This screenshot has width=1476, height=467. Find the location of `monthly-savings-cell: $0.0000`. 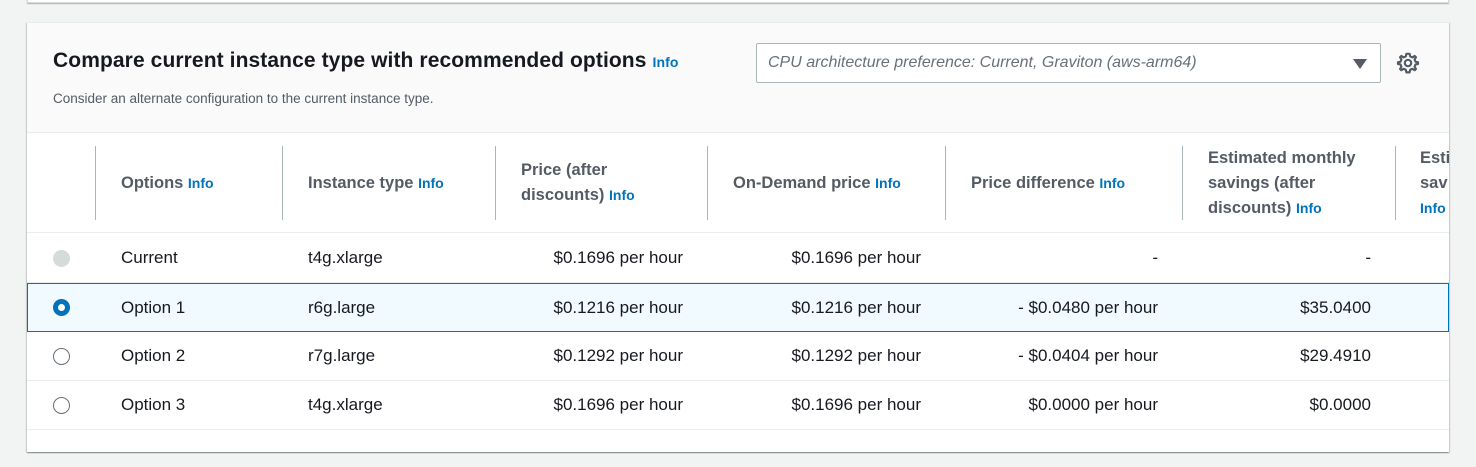

monthly-savings-cell: $0.0000 is located at coordinates (1340, 404).